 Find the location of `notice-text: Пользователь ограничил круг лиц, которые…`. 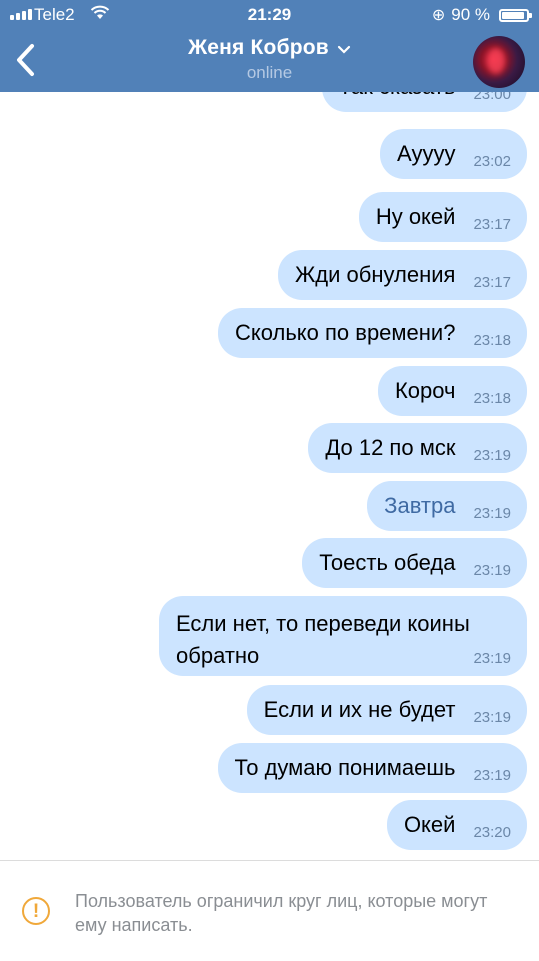

notice-text: Пользователь ограничил круг лиц, которые… is located at coordinates (281, 913).